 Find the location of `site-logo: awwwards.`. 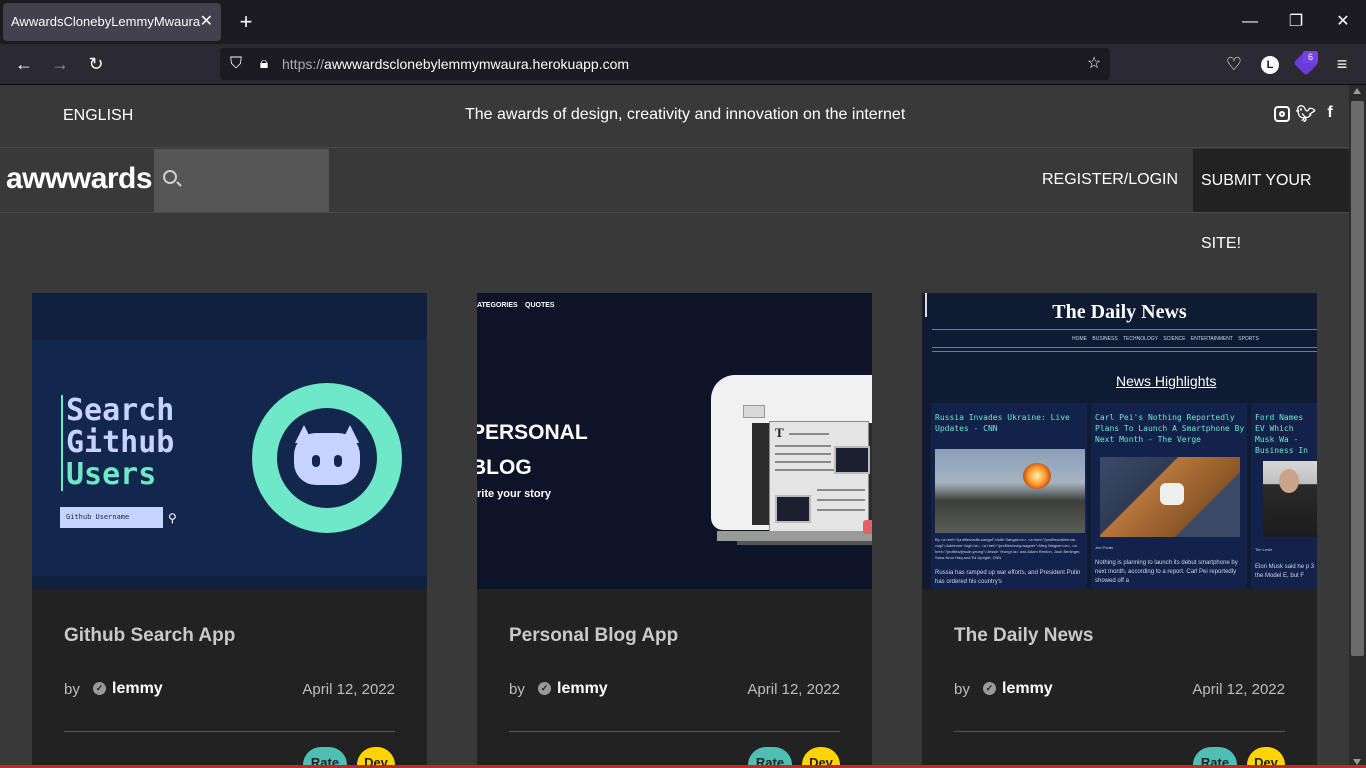

site-logo: awwwards. is located at coordinates (83, 179).